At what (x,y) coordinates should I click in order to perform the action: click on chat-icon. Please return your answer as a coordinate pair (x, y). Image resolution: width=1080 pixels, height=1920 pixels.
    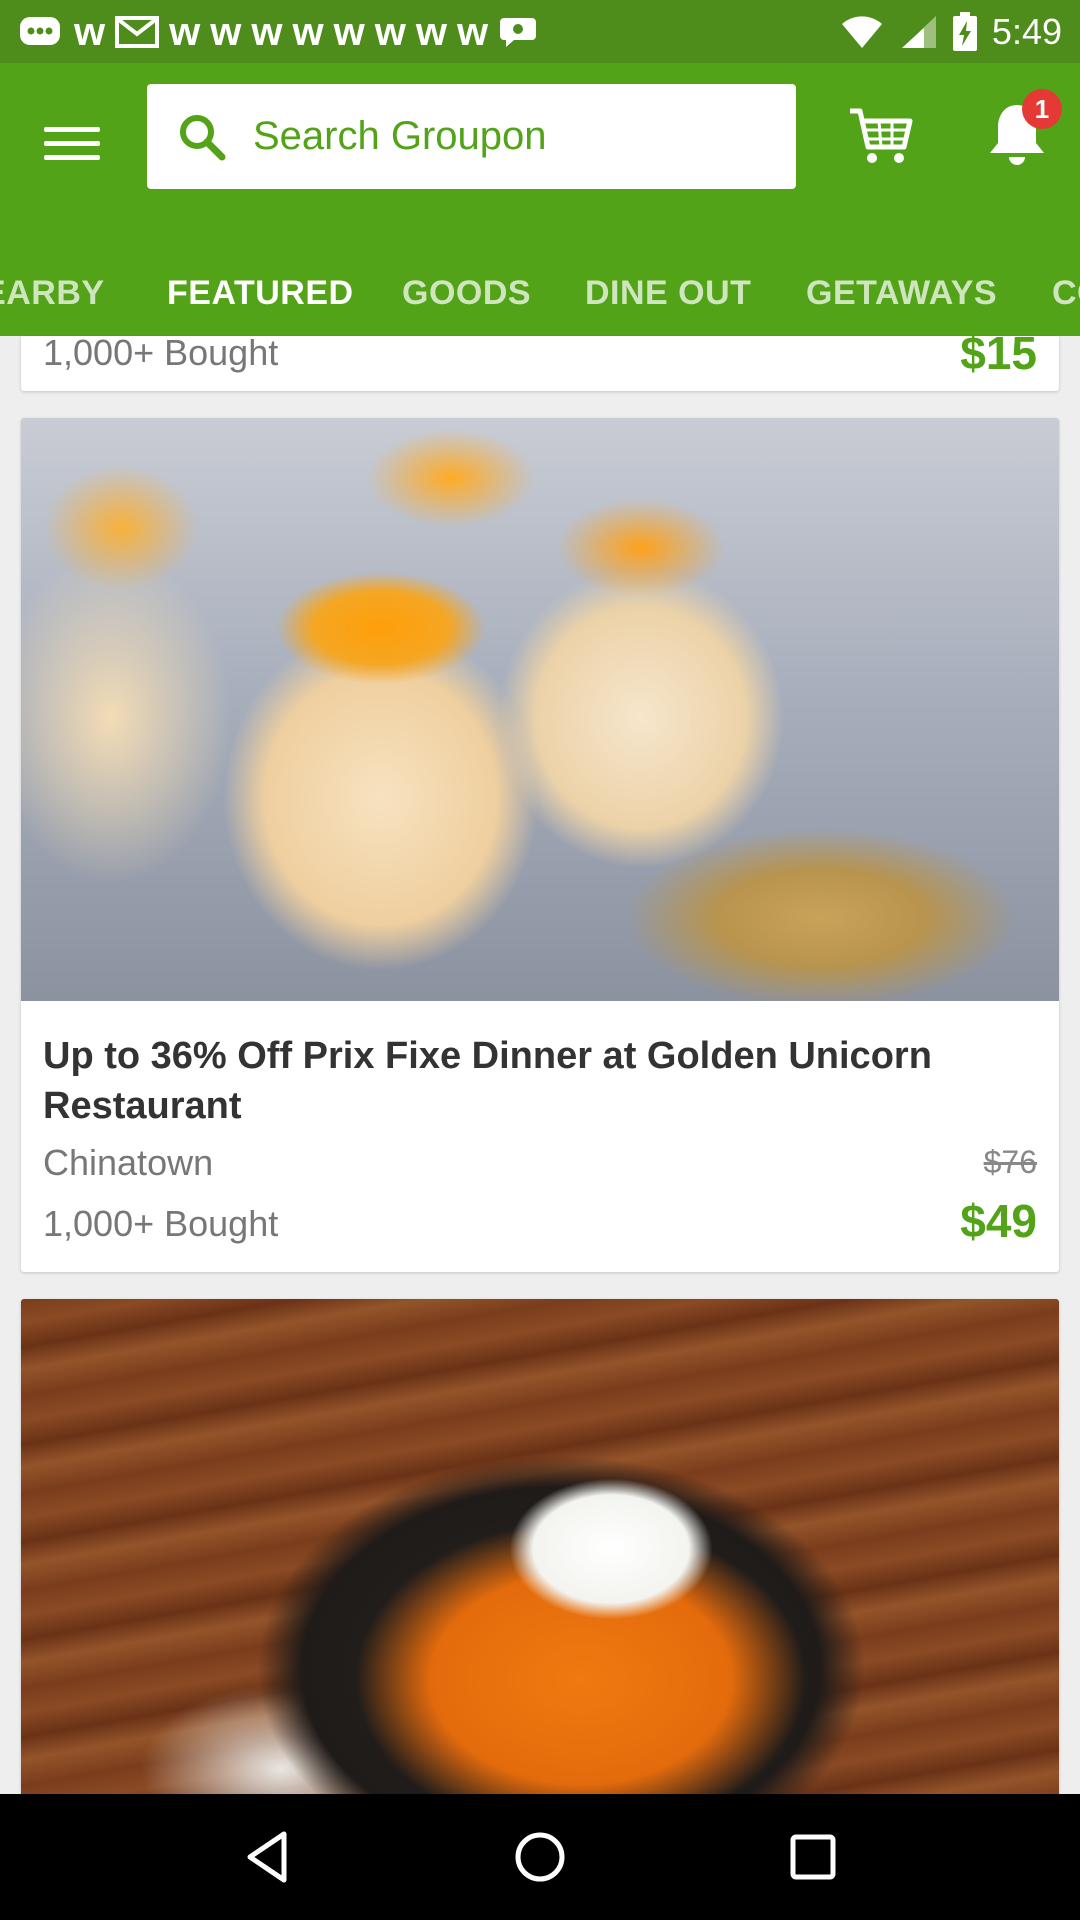
    Looking at the image, I should click on (518, 32).